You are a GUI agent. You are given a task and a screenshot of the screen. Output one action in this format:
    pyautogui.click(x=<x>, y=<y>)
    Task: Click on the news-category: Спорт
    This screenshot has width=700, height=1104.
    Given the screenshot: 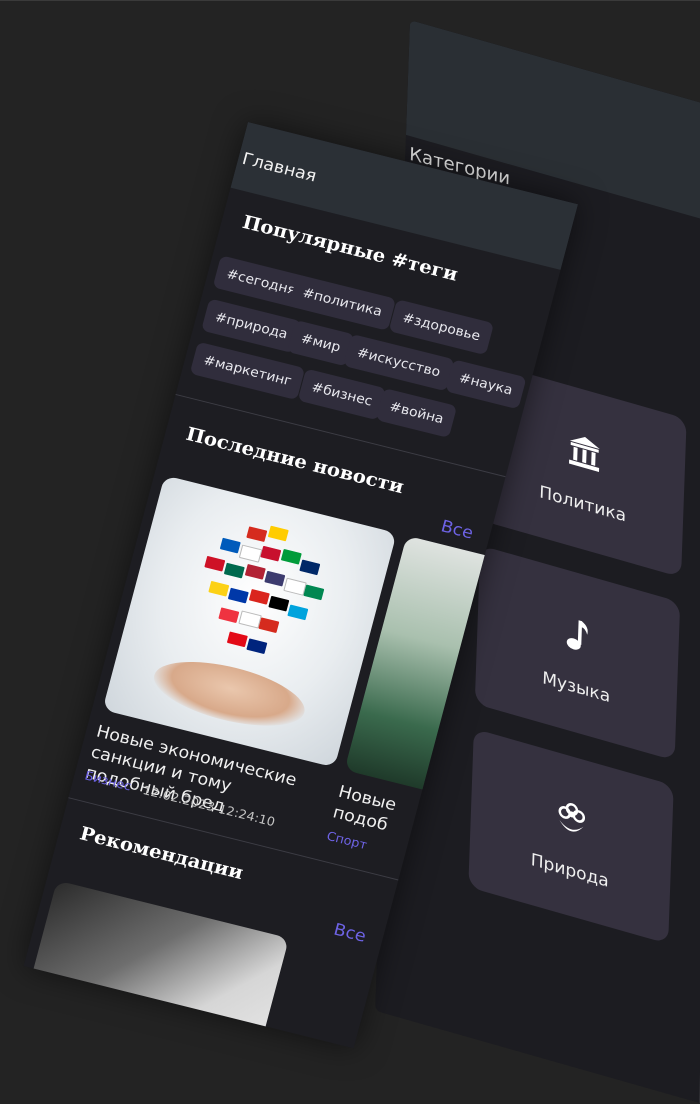 What is the action you would take?
    pyautogui.click(x=347, y=840)
    